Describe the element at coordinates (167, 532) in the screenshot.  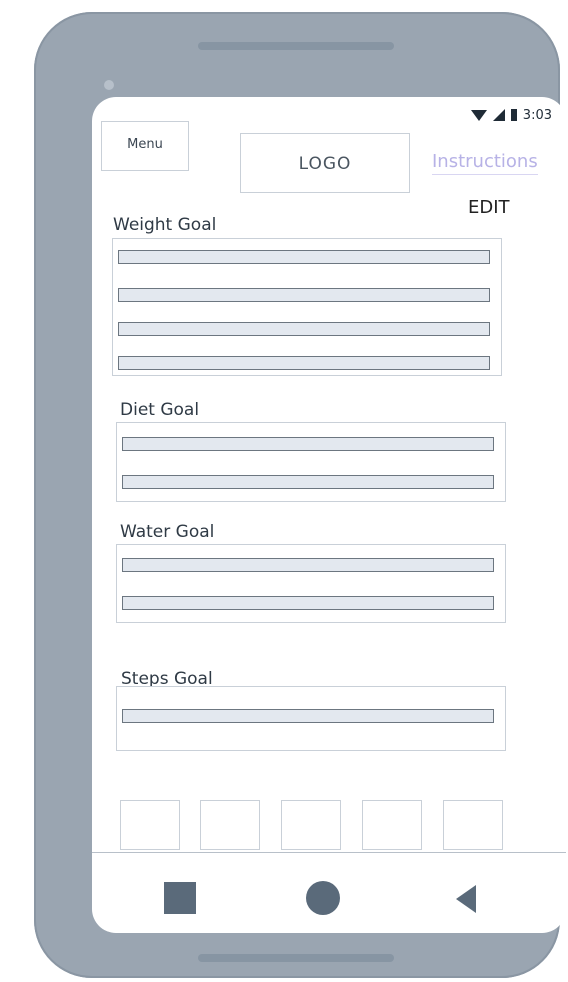
I see `water-goal-label: Water Goal` at that location.